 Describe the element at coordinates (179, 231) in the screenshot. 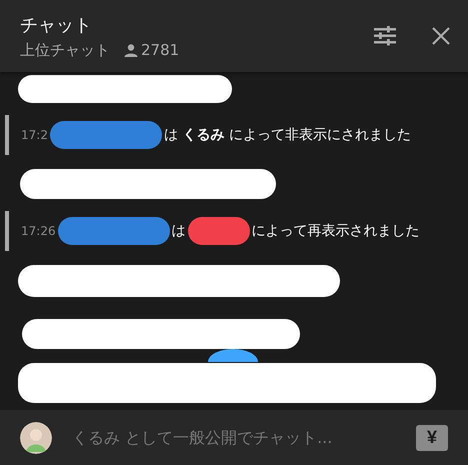

I see `moderation-message: は` at that location.